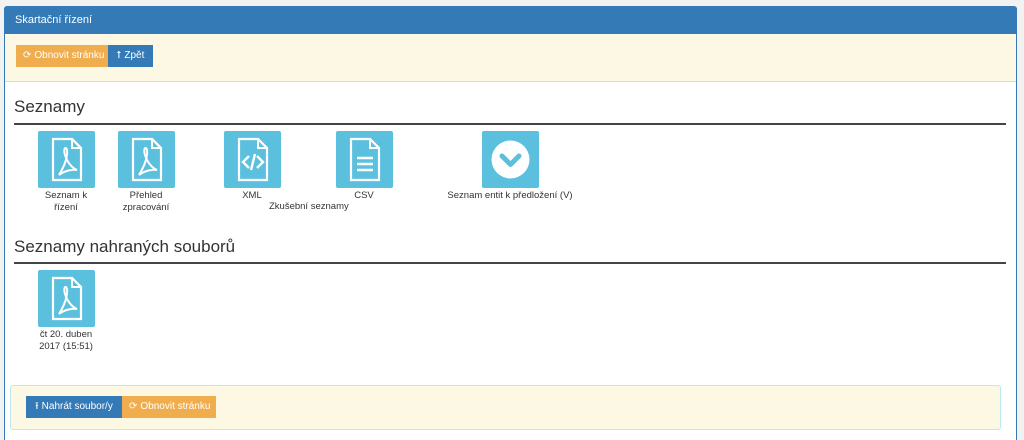 The height and width of the screenshot is (440, 1024). I want to click on bottom-toolbar: ⭱ Nahrát soubor/y ⟳ Obnovit stránku, so click(505, 407).